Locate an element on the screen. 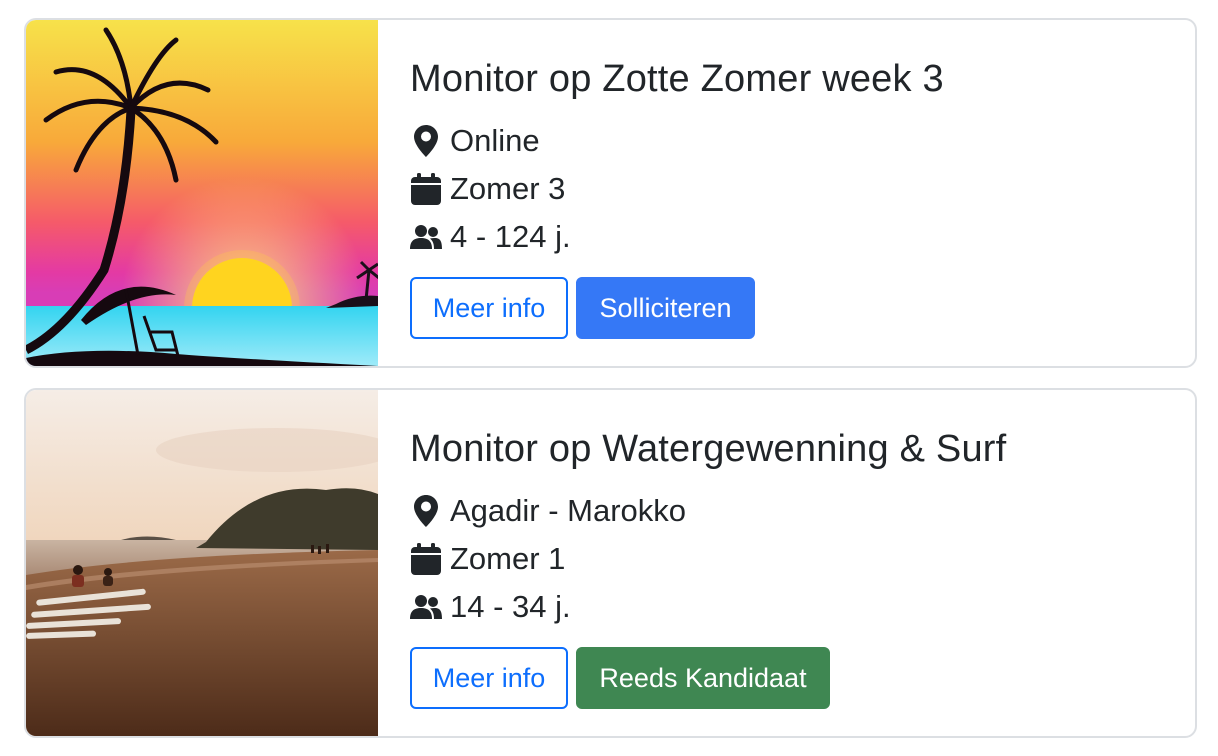  location-row: Online is located at coordinates (475, 141).